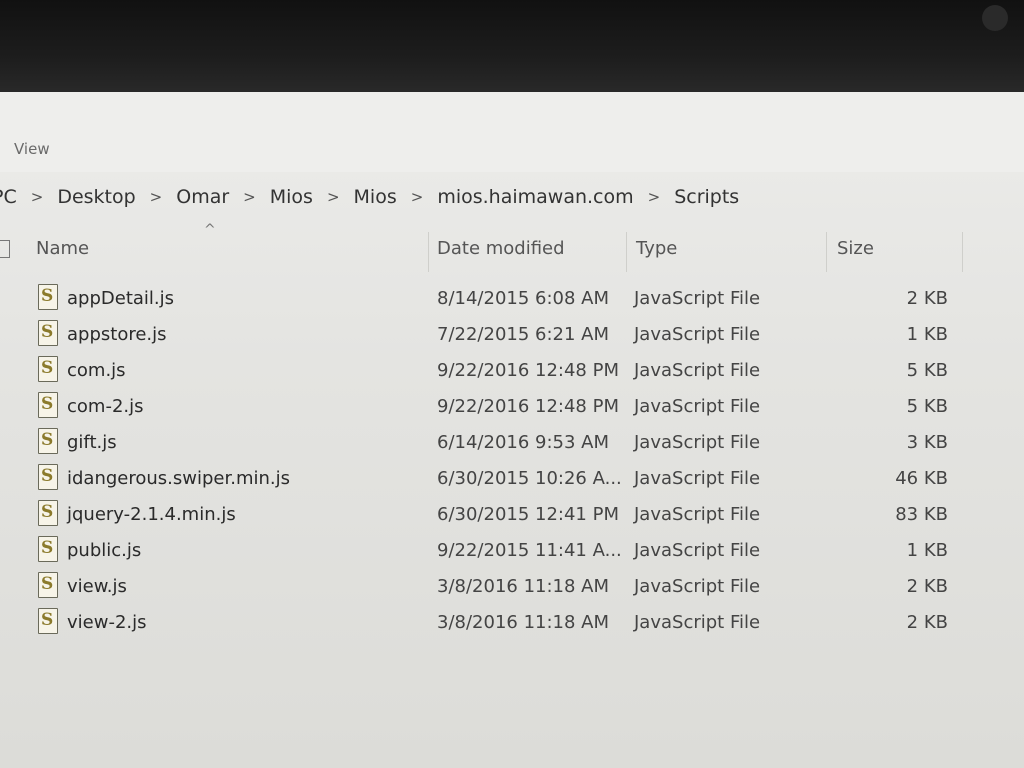 This screenshot has height=768, width=1024. Describe the element at coordinates (8, 197) in the screenshot. I see `breadcrumb-pc: PC` at that location.